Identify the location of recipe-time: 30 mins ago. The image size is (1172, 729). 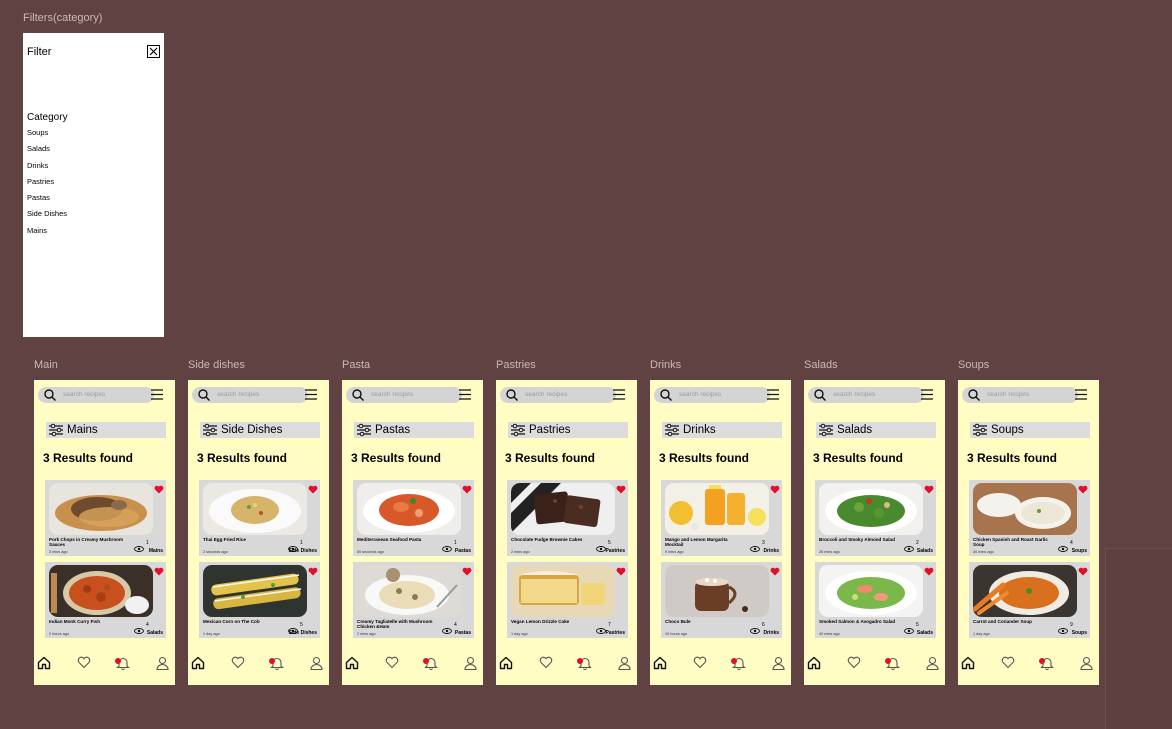
(983, 552).